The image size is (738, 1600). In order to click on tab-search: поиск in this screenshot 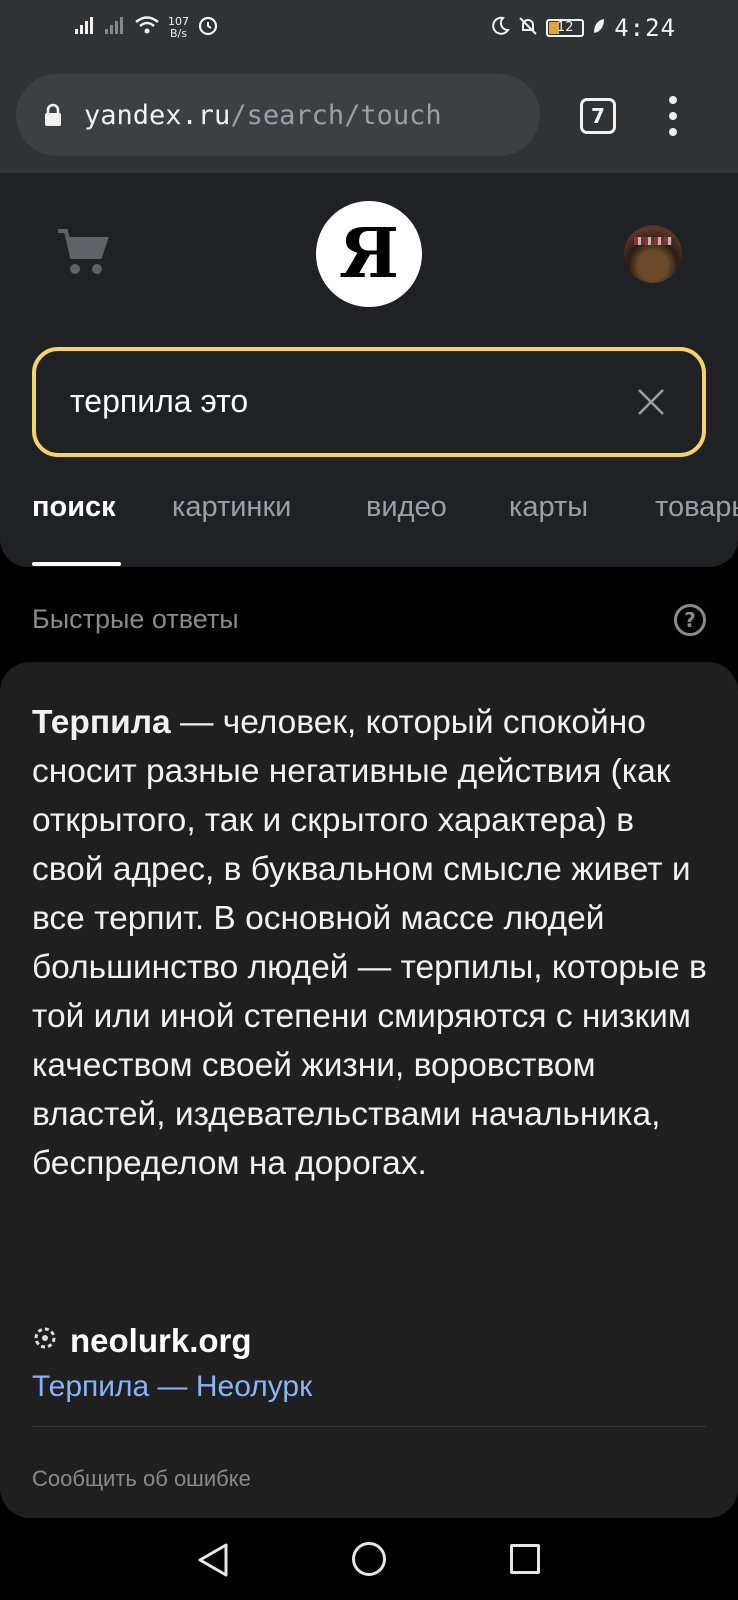, I will do `click(74, 507)`.